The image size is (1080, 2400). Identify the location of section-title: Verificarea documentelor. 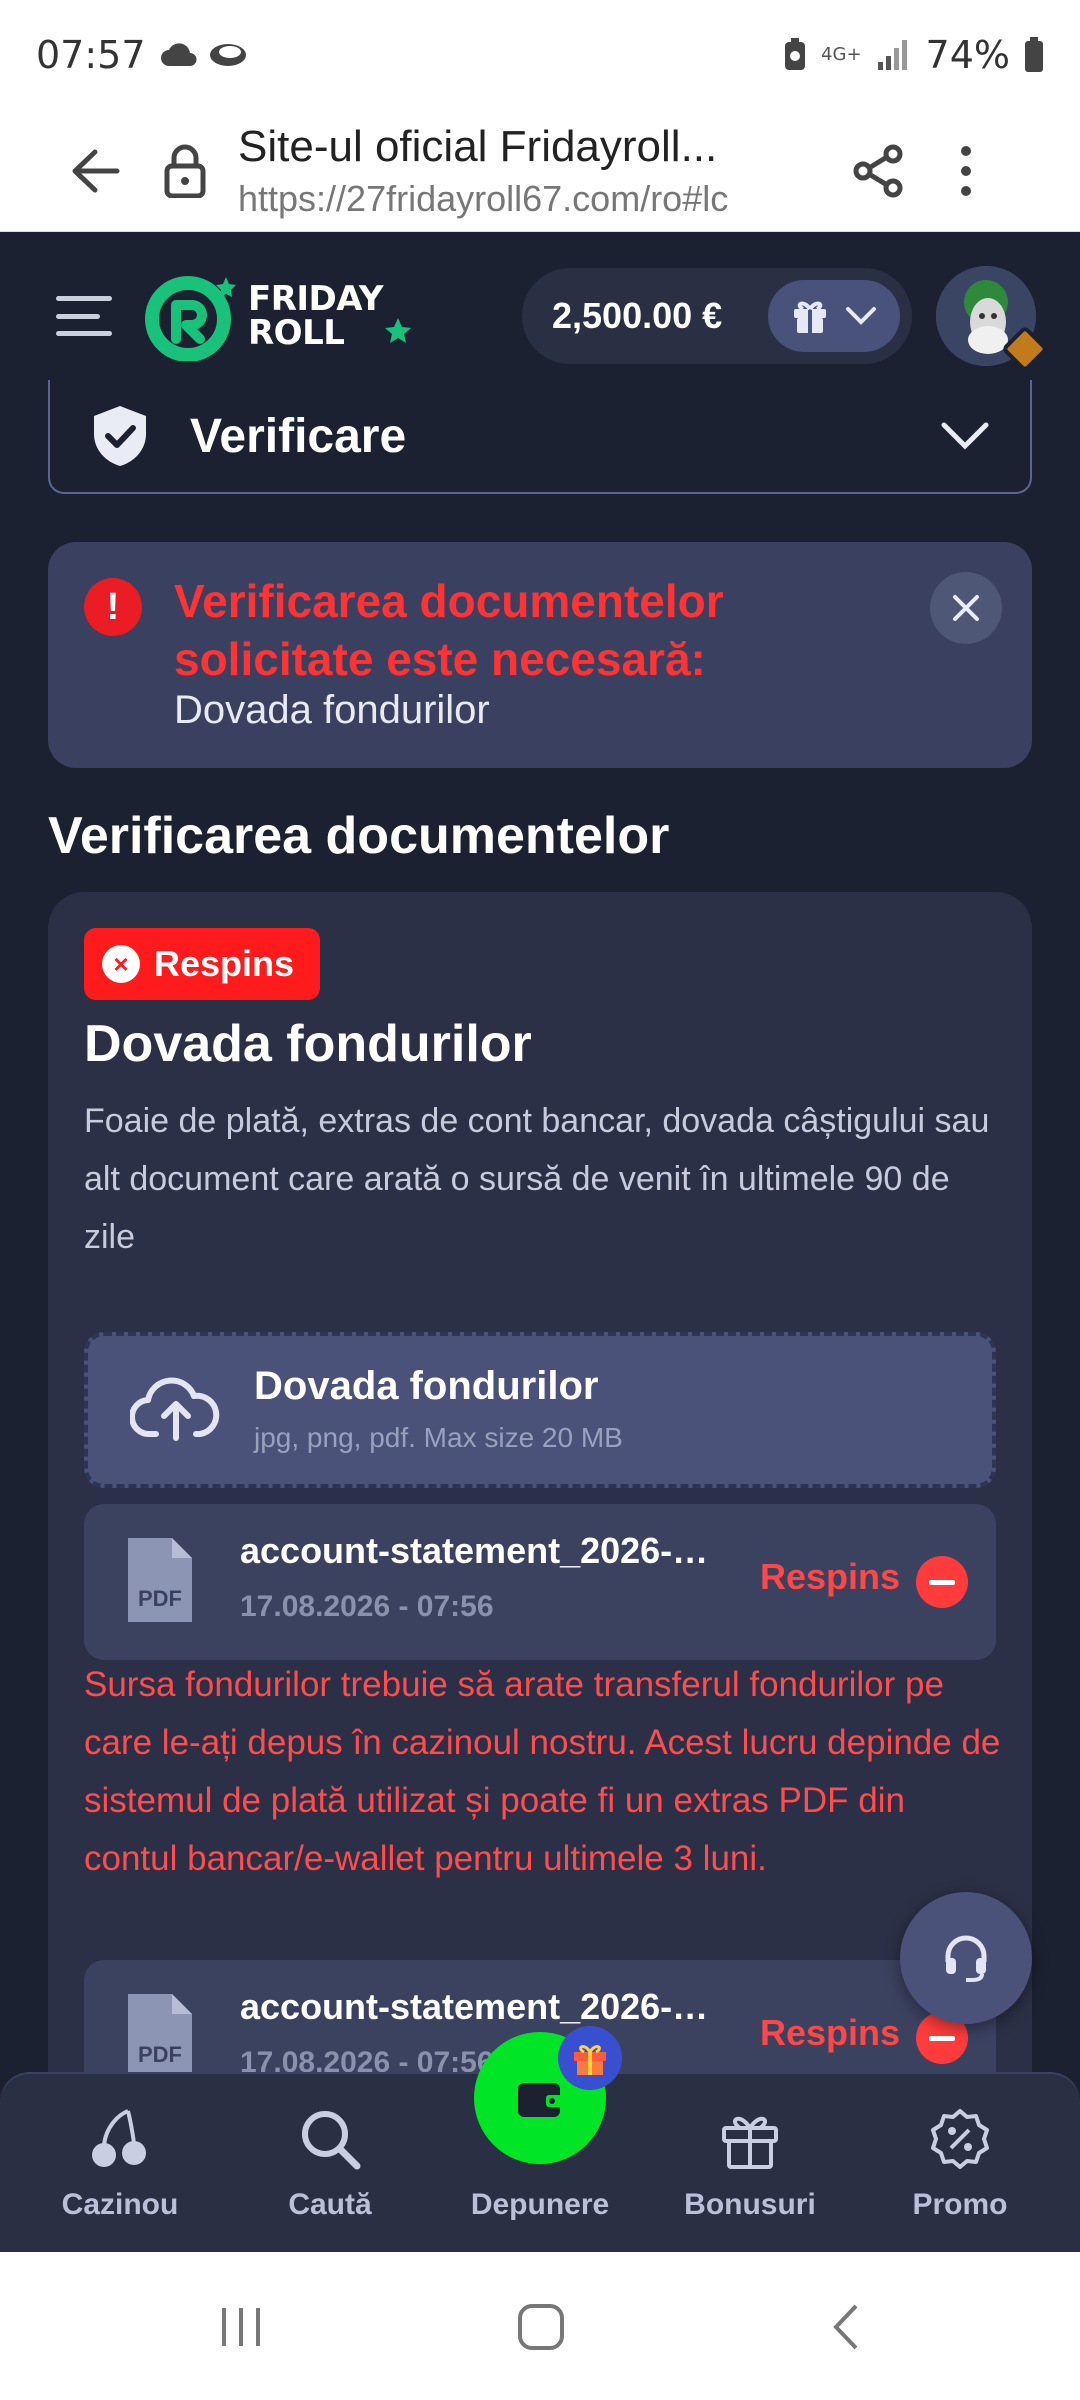
(359, 836).